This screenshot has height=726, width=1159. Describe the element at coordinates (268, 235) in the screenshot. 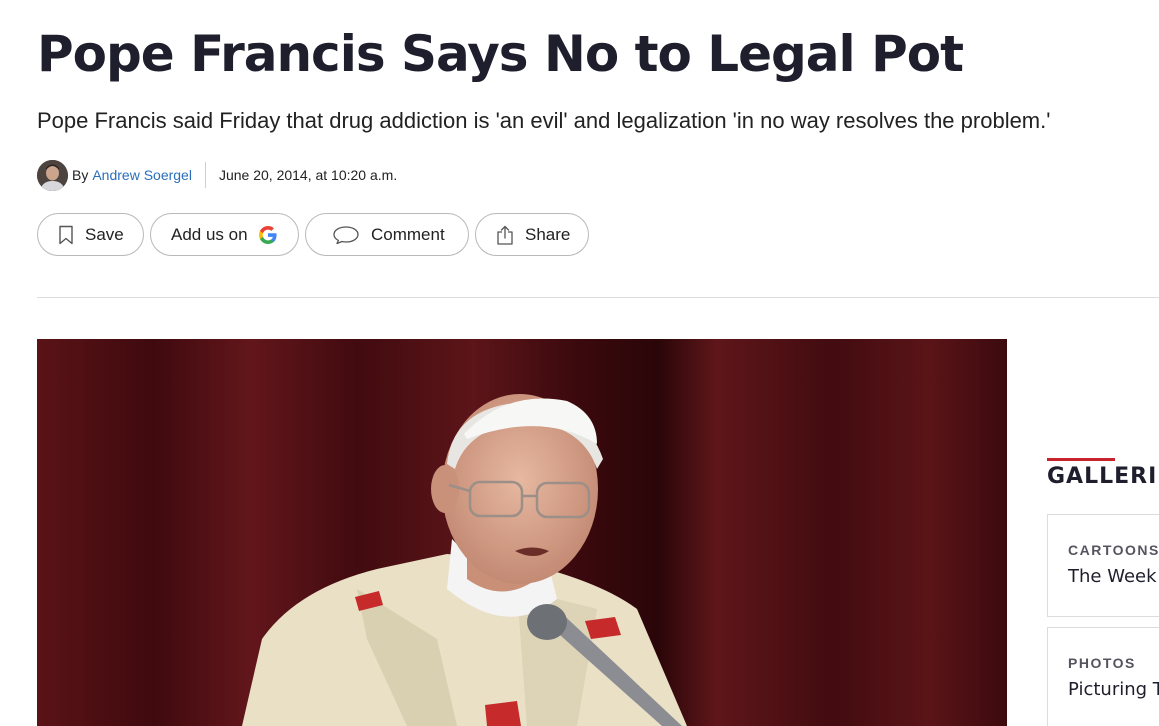

I see `google-logo-icon` at that location.